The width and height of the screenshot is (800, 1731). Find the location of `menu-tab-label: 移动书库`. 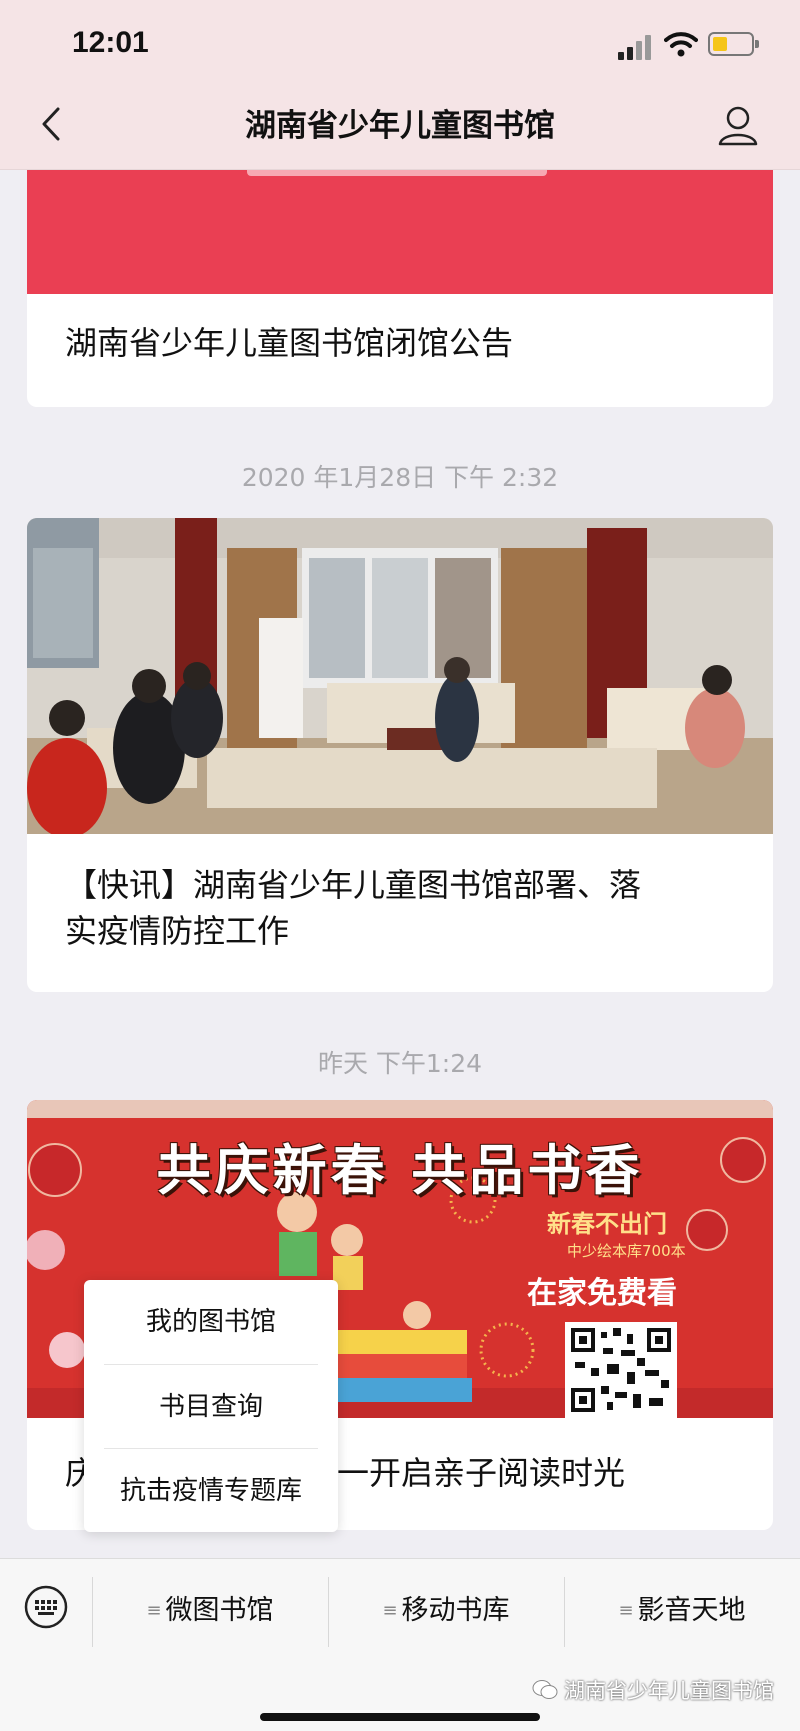

menu-tab-label: 移动书库 is located at coordinates (455, 1610).